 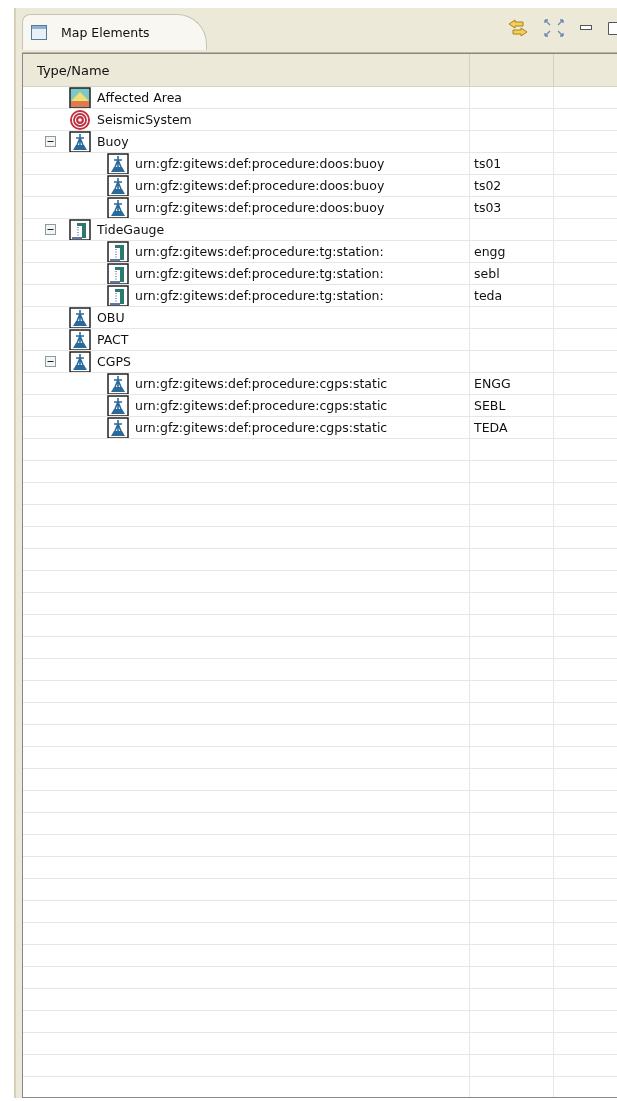 What do you see at coordinates (113, 141) in the screenshot?
I see `tree-item: Buoy` at bounding box center [113, 141].